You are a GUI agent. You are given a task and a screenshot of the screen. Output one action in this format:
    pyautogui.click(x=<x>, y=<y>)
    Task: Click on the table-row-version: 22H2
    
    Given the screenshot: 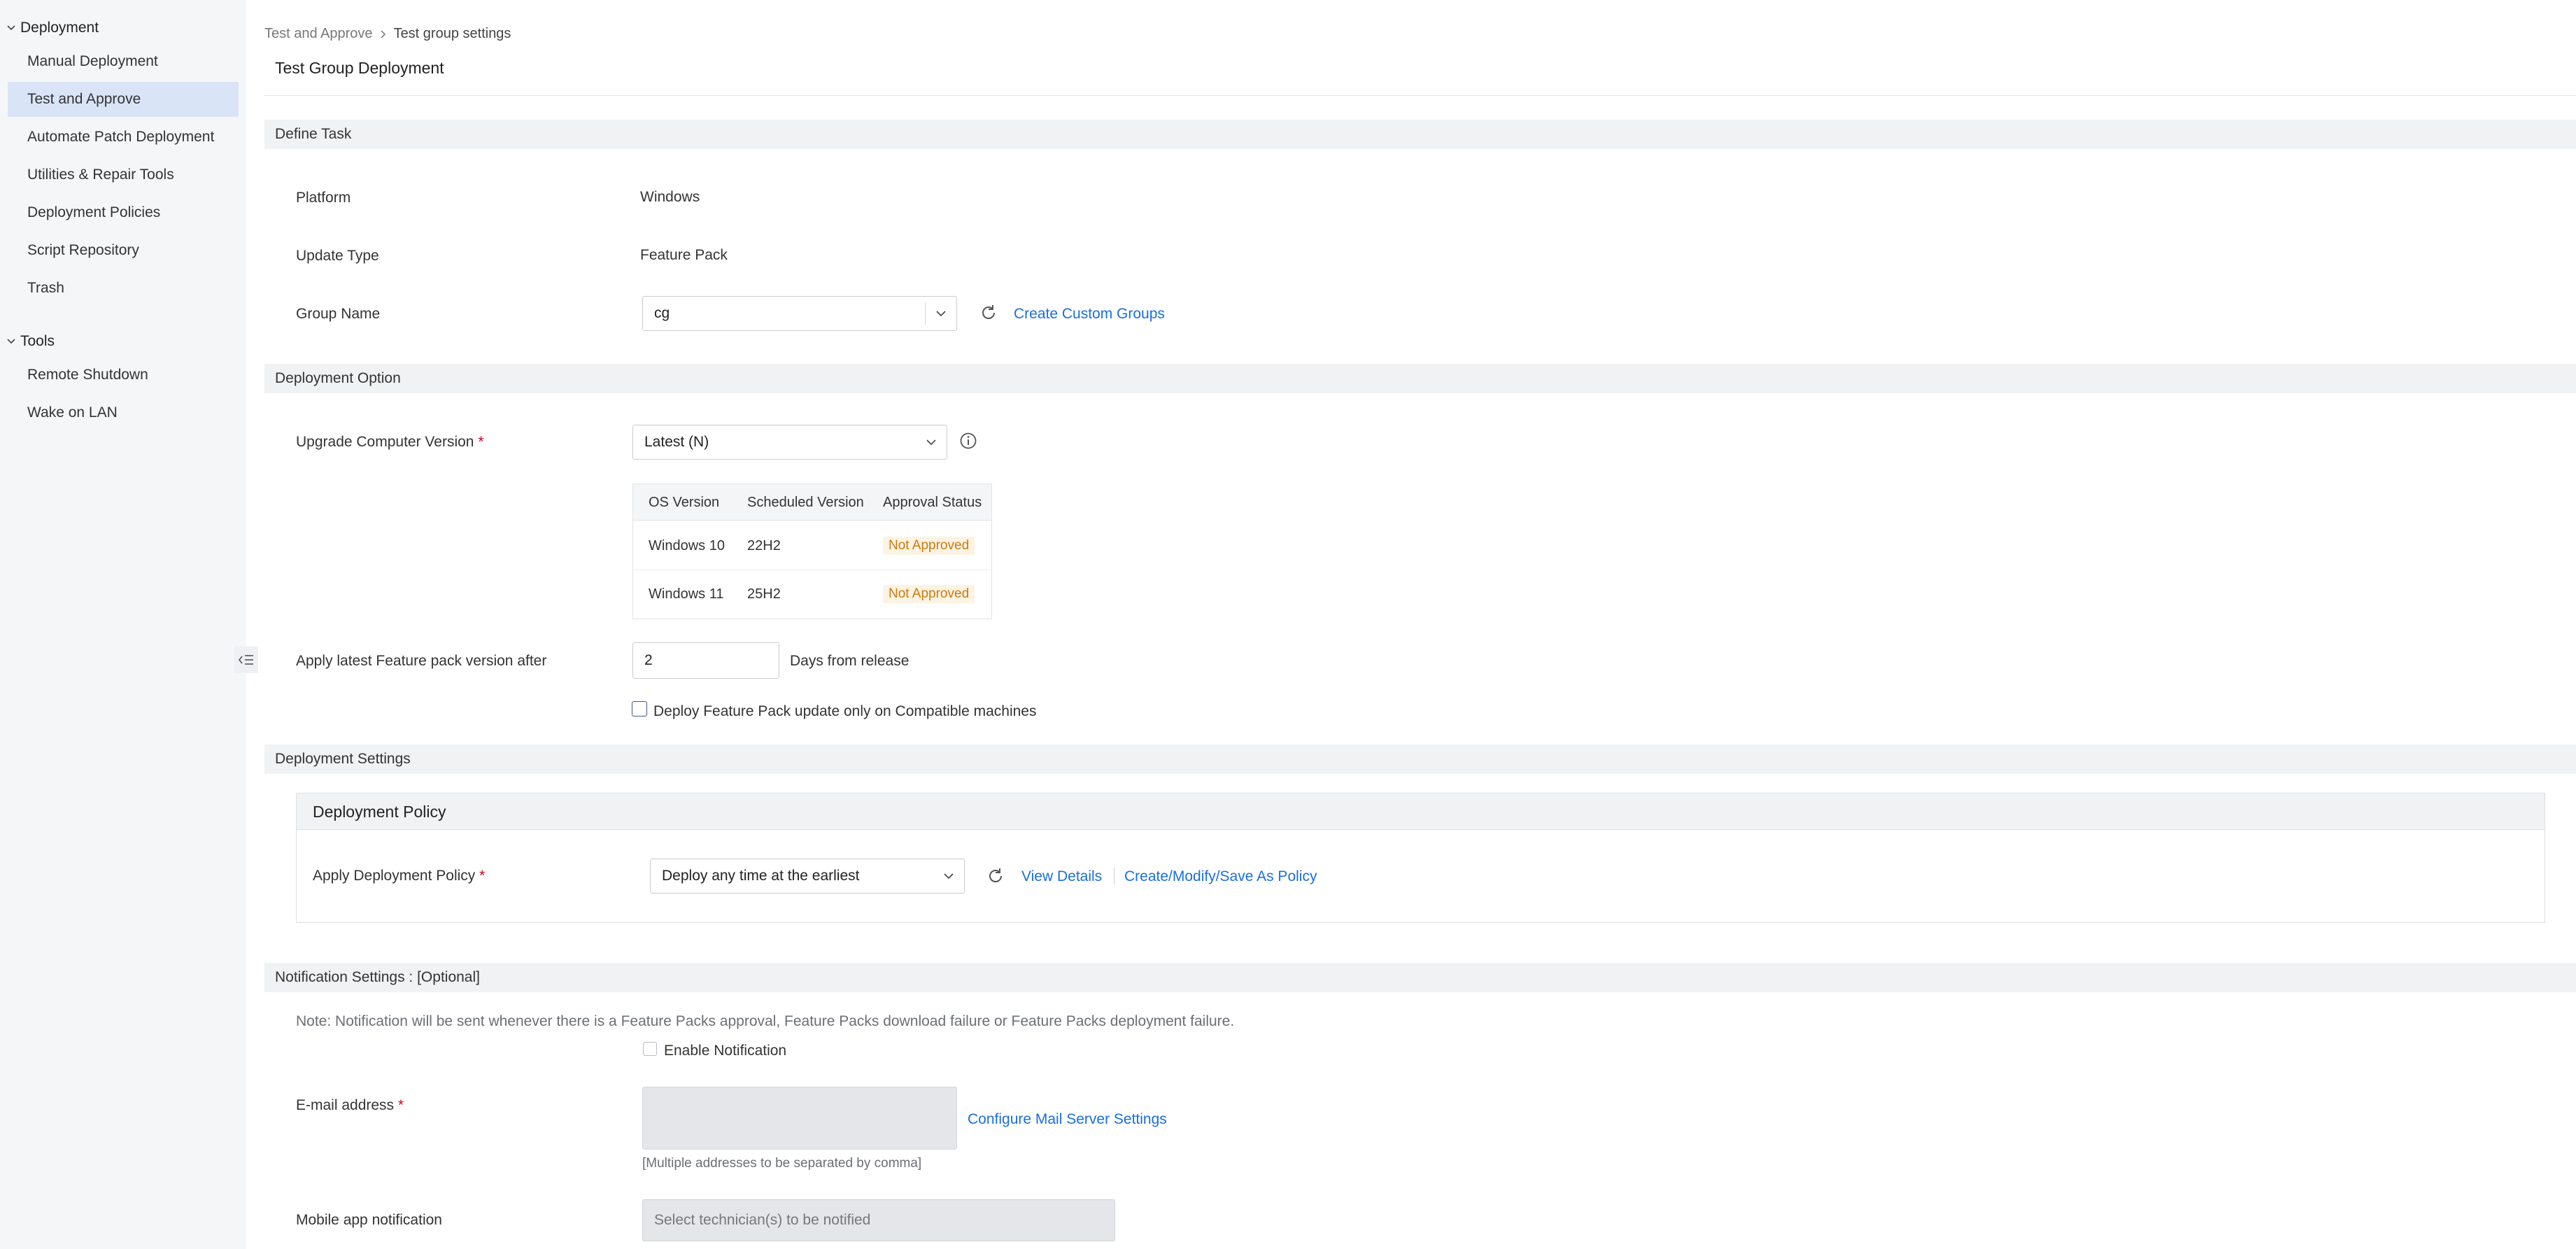 What is the action you would take?
    pyautogui.click(x=764, y=545)
    